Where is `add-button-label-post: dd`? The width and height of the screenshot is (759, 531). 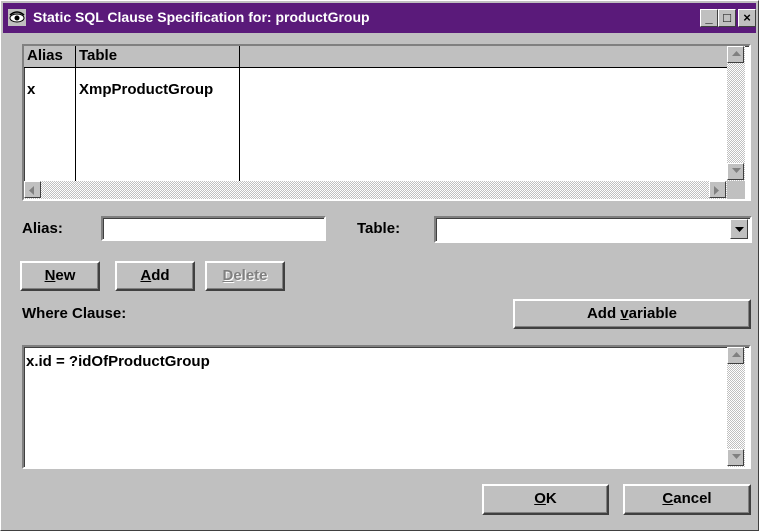 add-button-label-post: dd is located at coordinates (160, 275).